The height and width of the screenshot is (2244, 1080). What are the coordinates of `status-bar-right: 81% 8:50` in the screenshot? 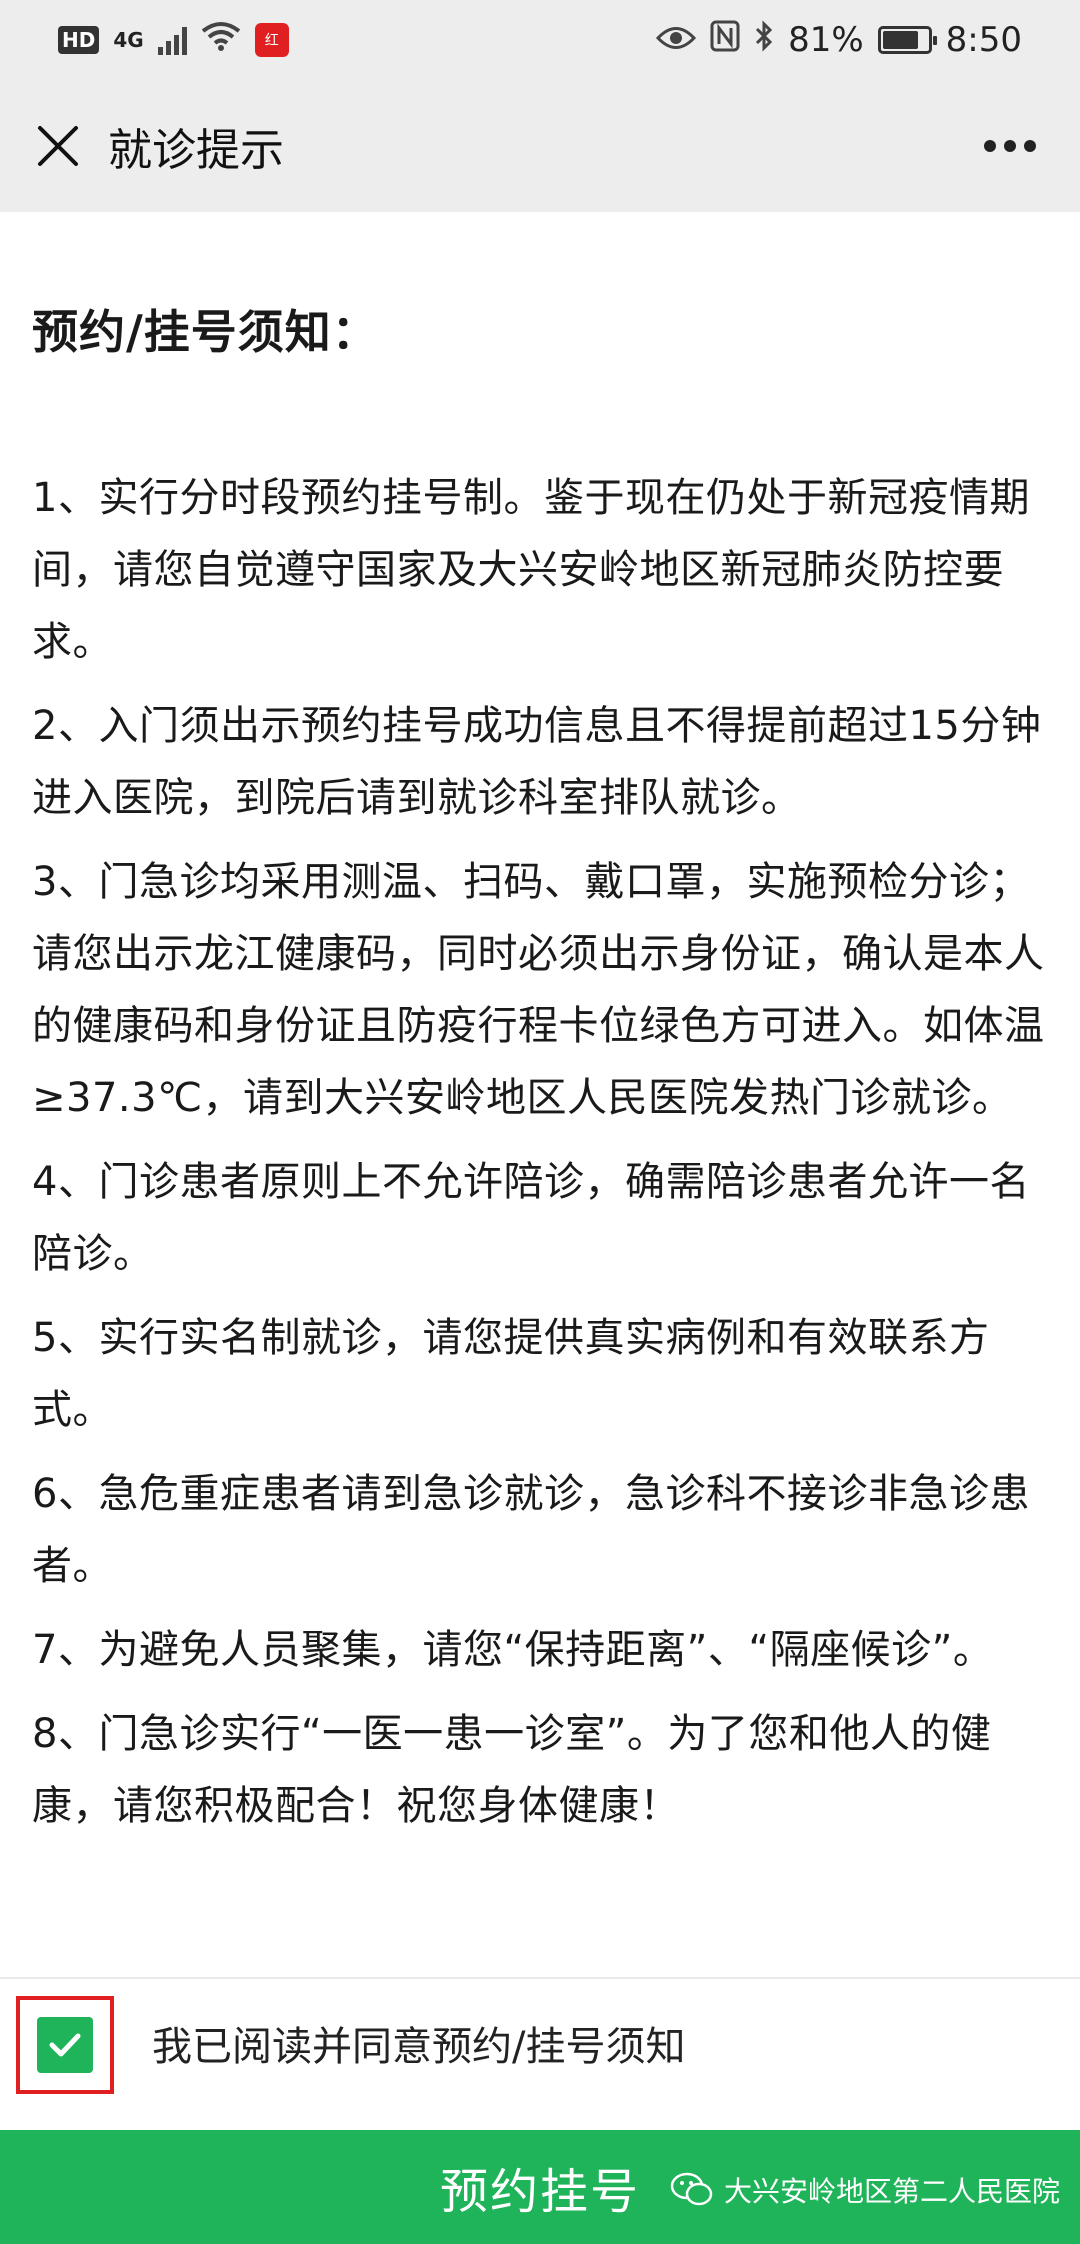 It's located at (838, 40).